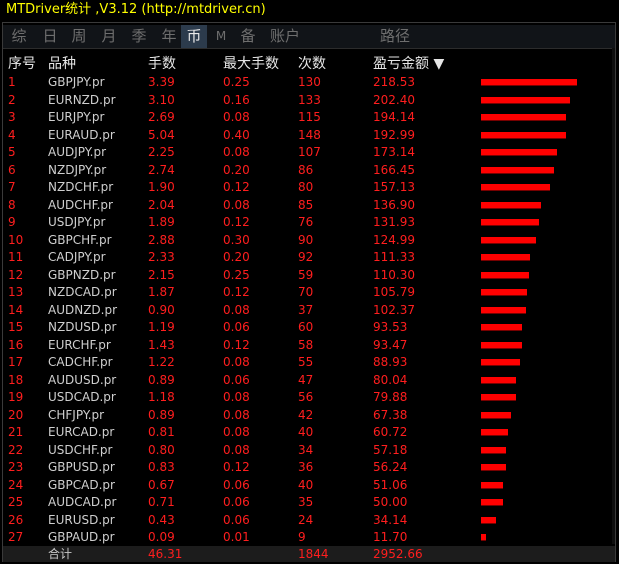 Image resolution: width=619 pixels, height=564 pixels. Describe the element at coordinates (309, 311) in the screenshot. I see `table-row: 14 AUDNZD.pr 0.90 0.08 37 102.37` at that location.